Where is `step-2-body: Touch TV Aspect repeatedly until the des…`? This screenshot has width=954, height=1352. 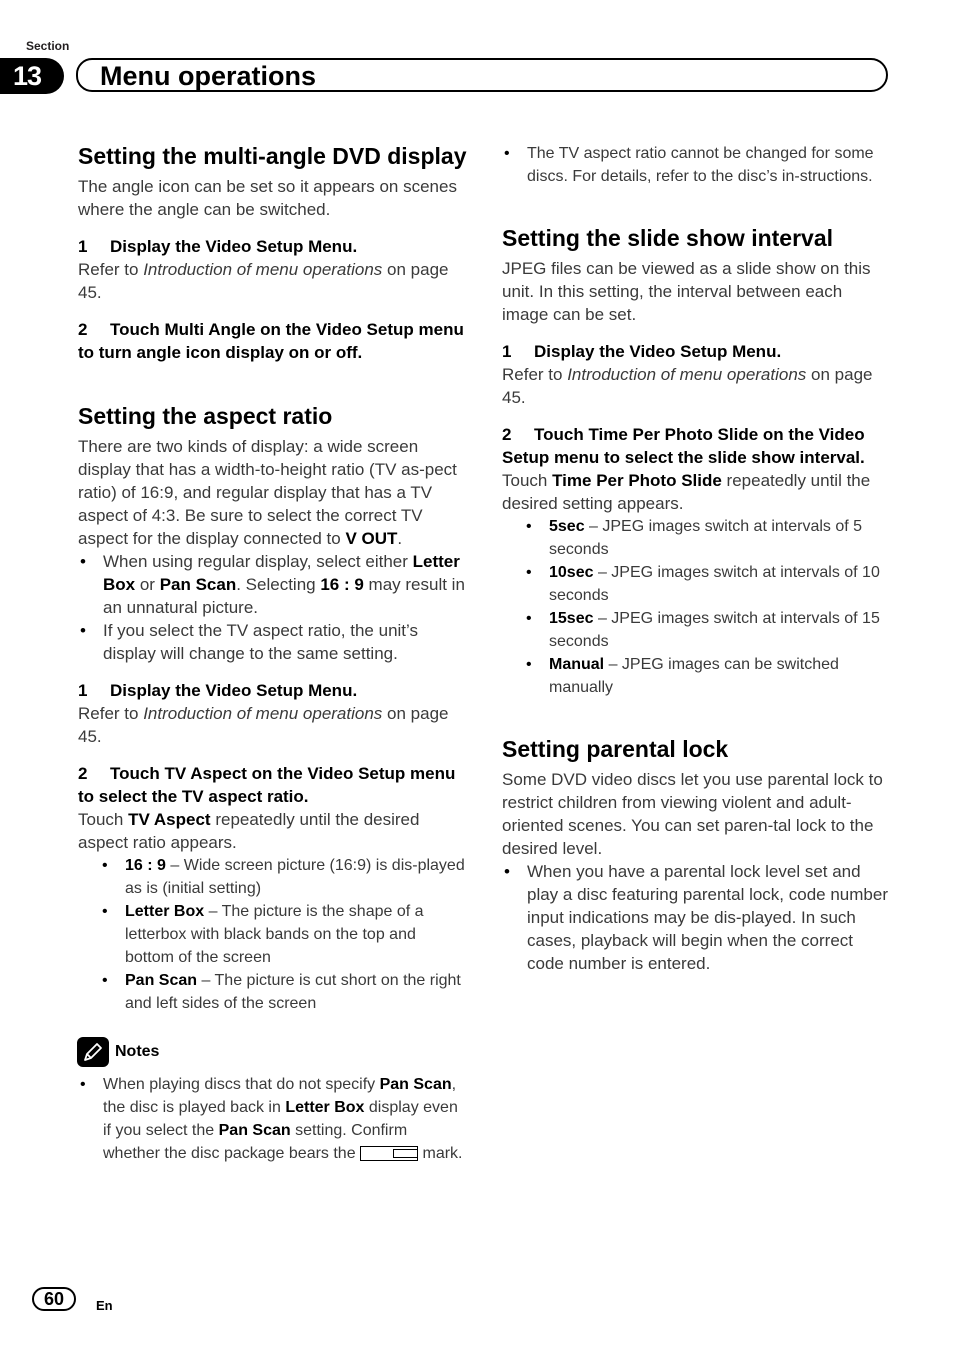
step-2-body: Touch TV Aspect repeatedly until the des… is located at coordinates (249, 831).